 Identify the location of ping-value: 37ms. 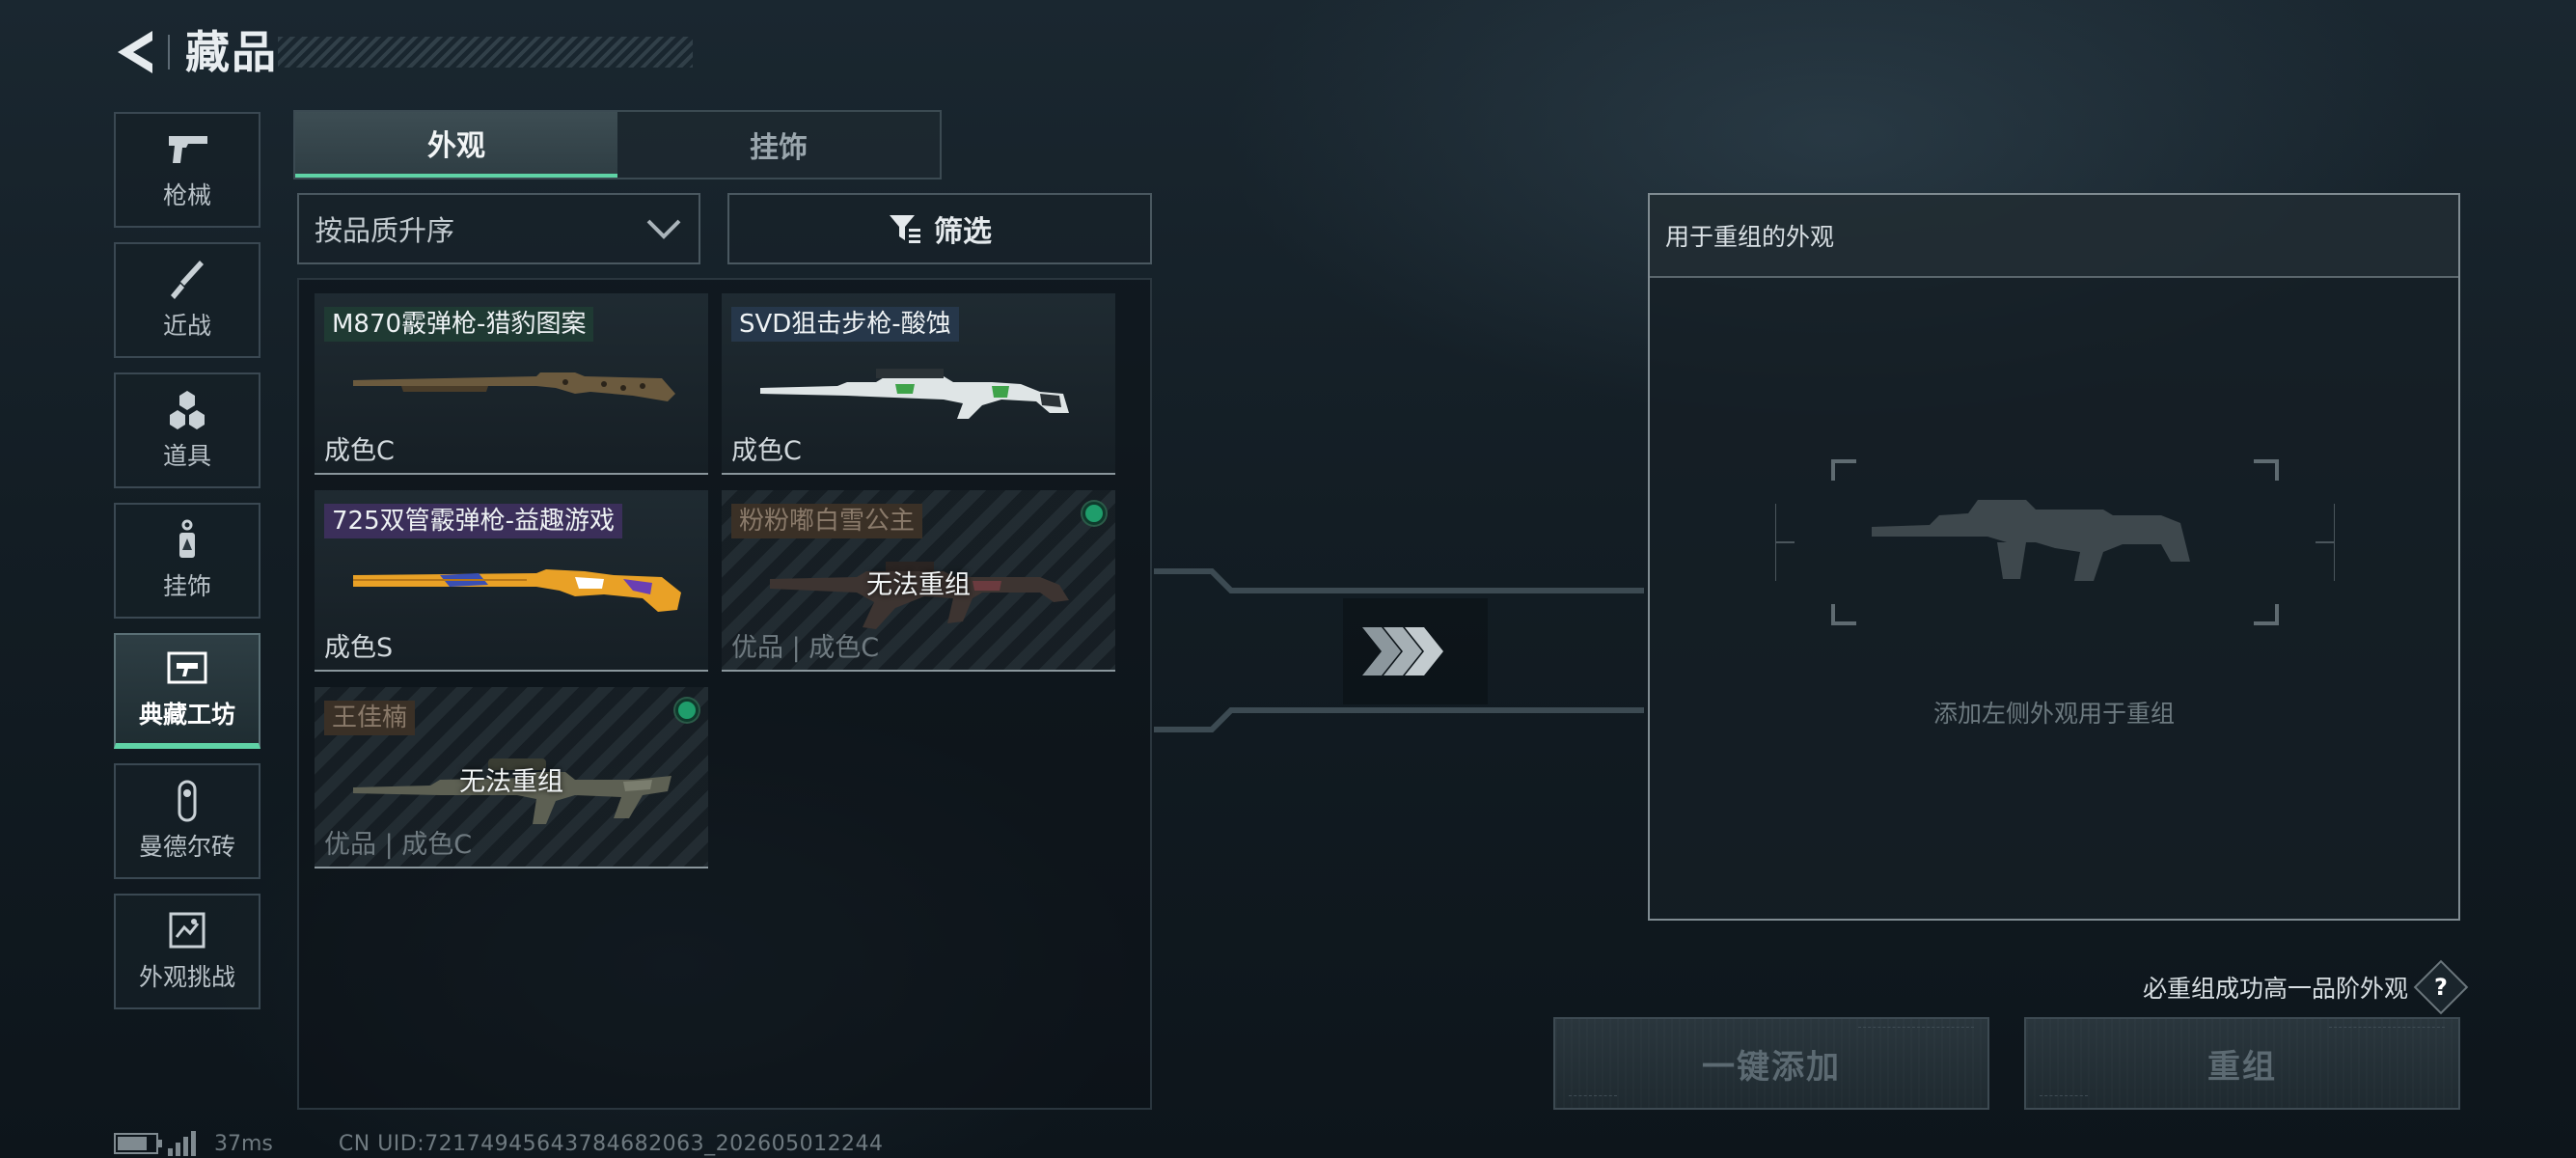
(244, 1143).